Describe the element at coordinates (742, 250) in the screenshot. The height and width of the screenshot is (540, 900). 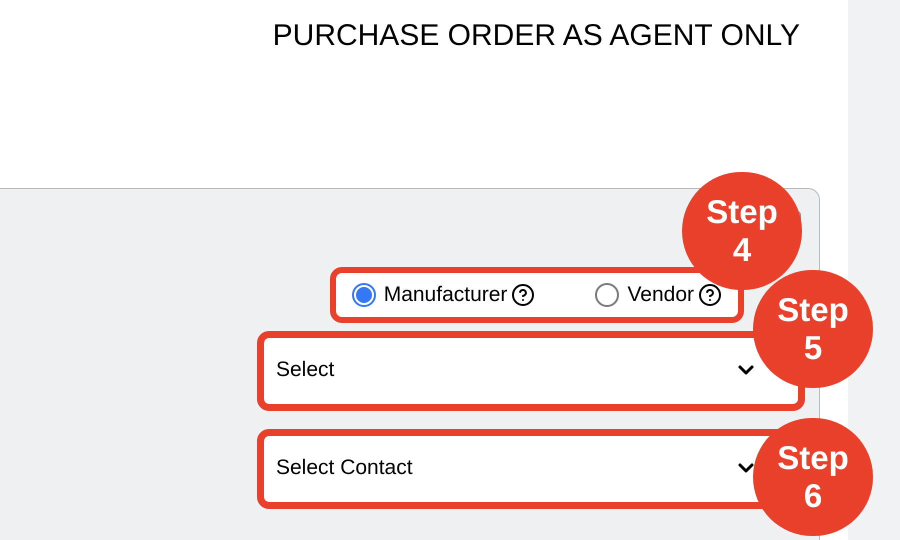
I see `step-number: 4` at that location.